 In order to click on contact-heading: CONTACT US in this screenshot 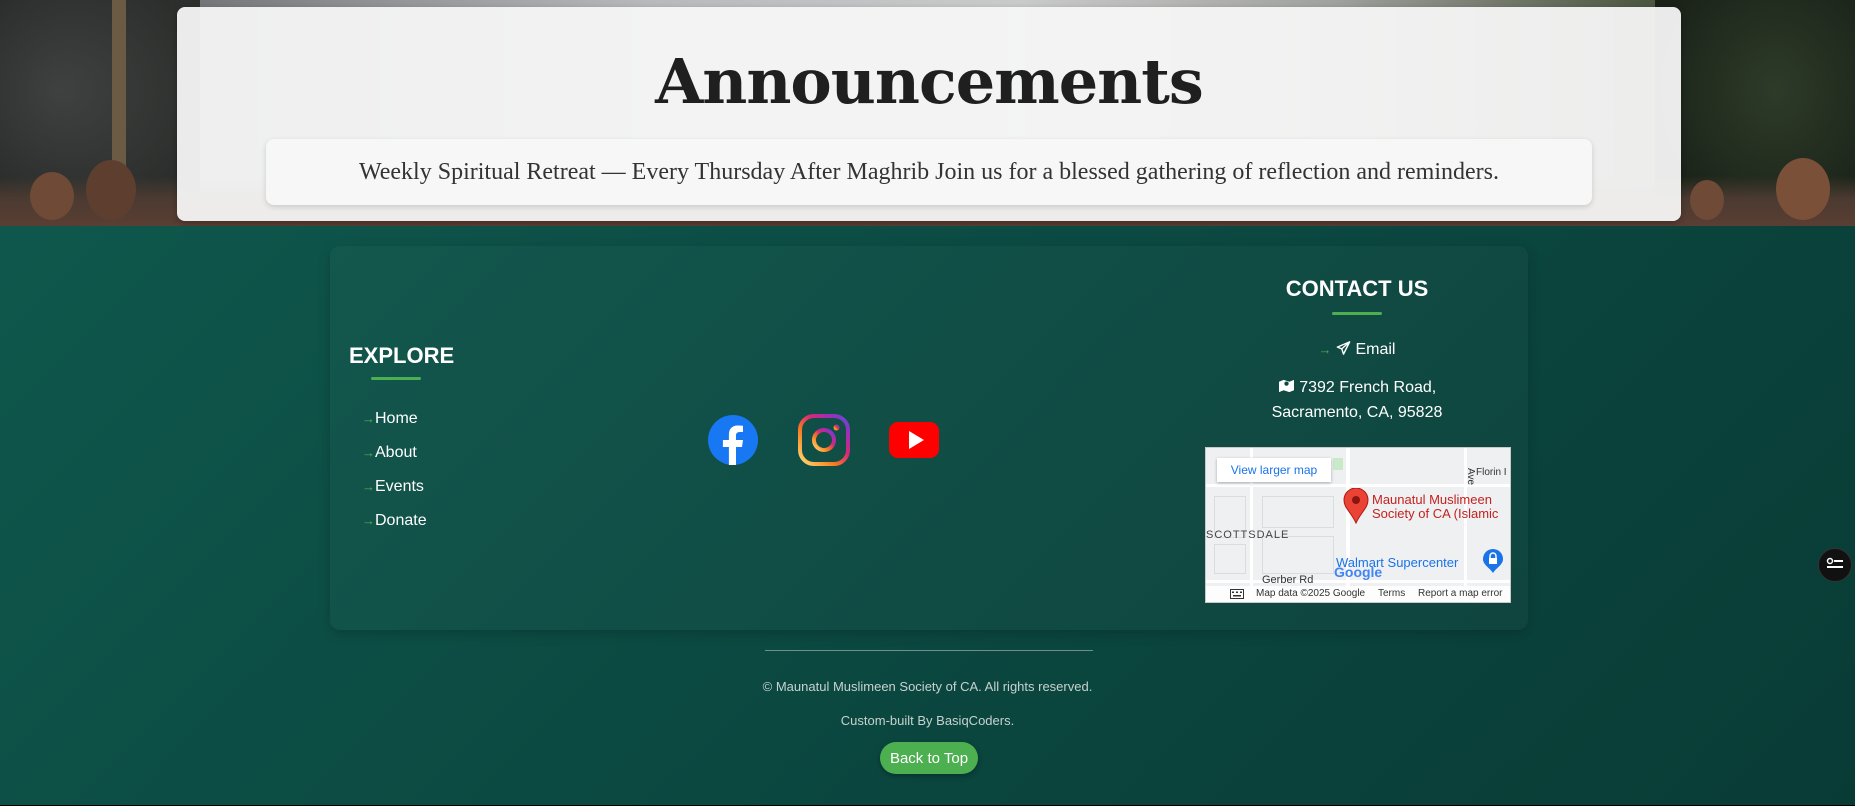, I will do `click(1357, 288)`.